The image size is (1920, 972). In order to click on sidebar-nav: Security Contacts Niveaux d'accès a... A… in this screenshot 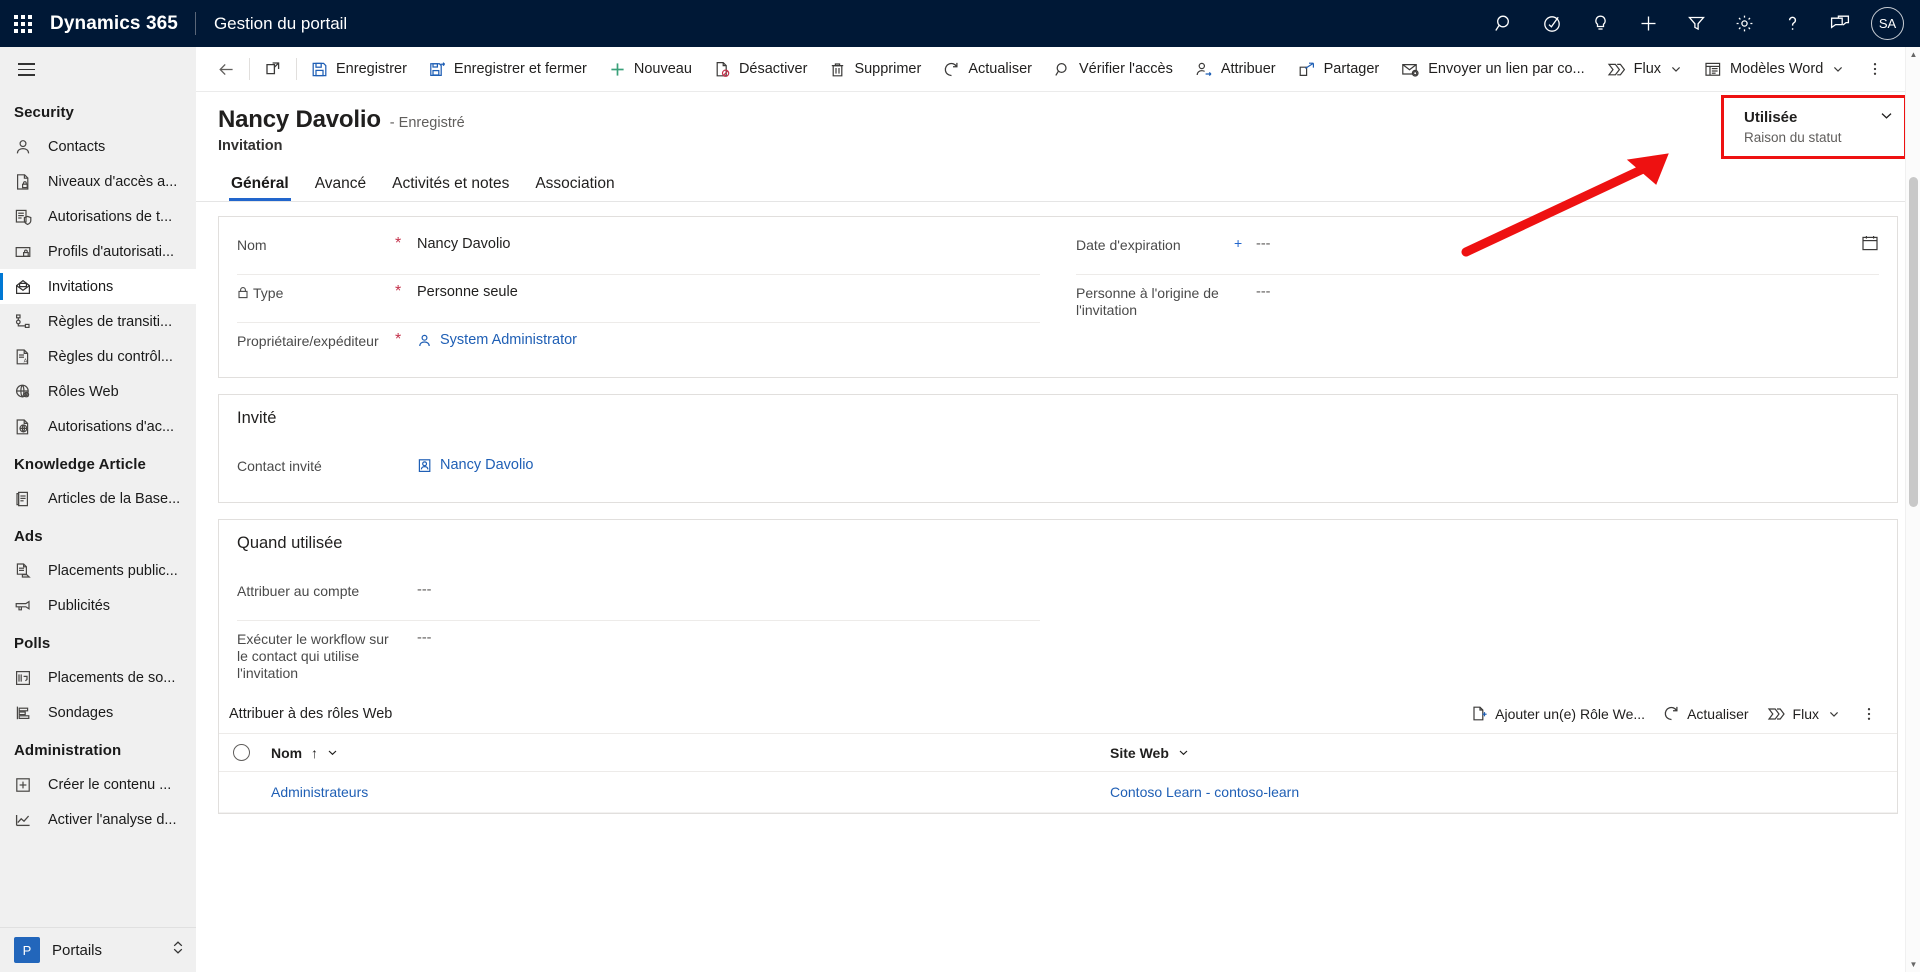, I will do `click(98, 507)`.